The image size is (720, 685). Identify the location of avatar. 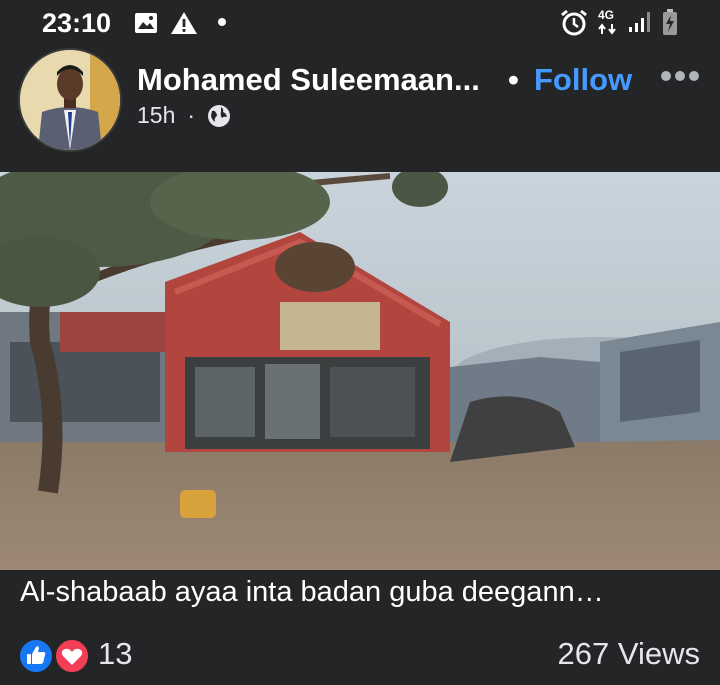
(70, 100).